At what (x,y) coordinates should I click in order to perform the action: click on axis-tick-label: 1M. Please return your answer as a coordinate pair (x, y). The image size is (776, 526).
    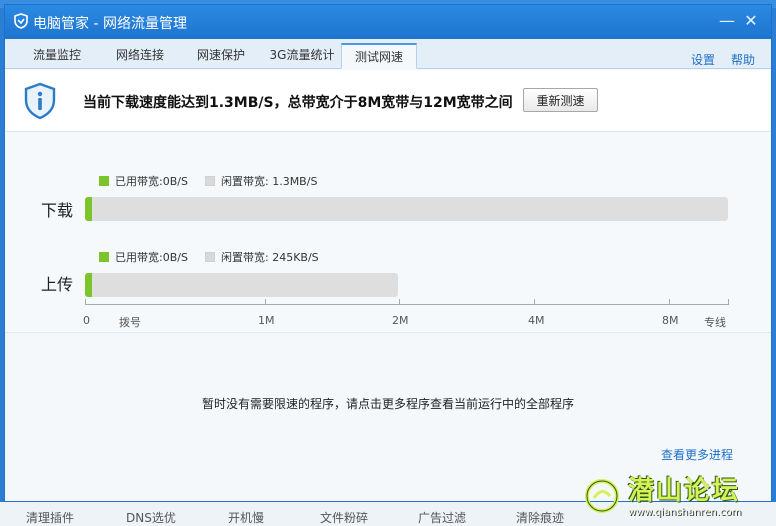
    Looking at the image, I should click on (266, 320).